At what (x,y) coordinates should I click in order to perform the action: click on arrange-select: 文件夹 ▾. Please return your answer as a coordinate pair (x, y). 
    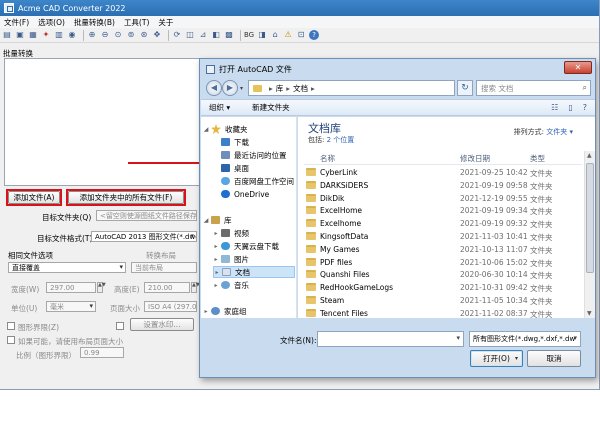
    Looking at the image, I should click on (559, 132).